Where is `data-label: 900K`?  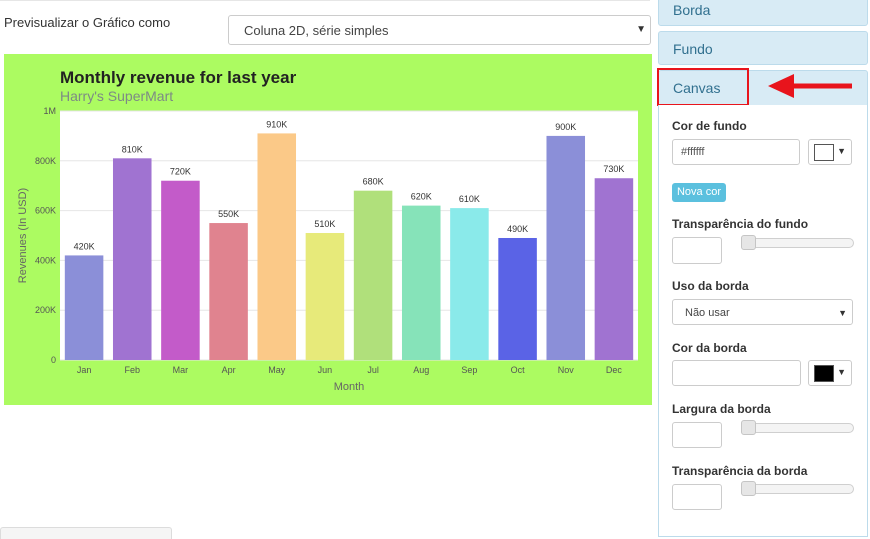 data-label: 900K is located at coordinates (565, 127).